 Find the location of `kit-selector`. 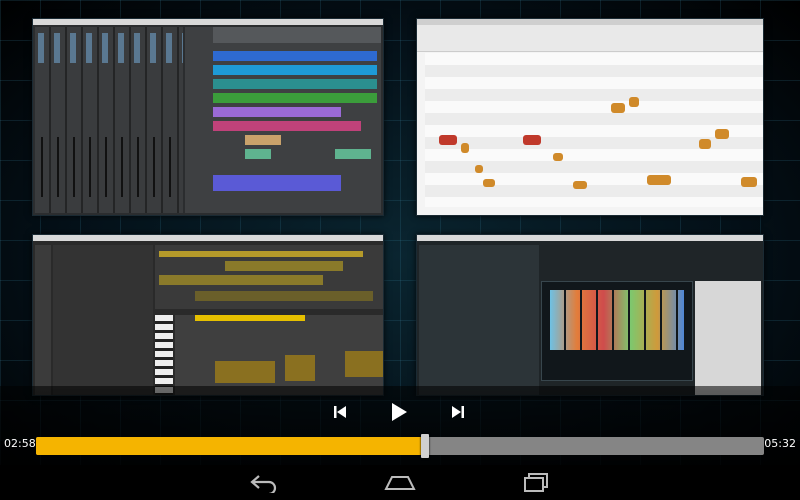

kit-selector is located at coordinates (728, 338).